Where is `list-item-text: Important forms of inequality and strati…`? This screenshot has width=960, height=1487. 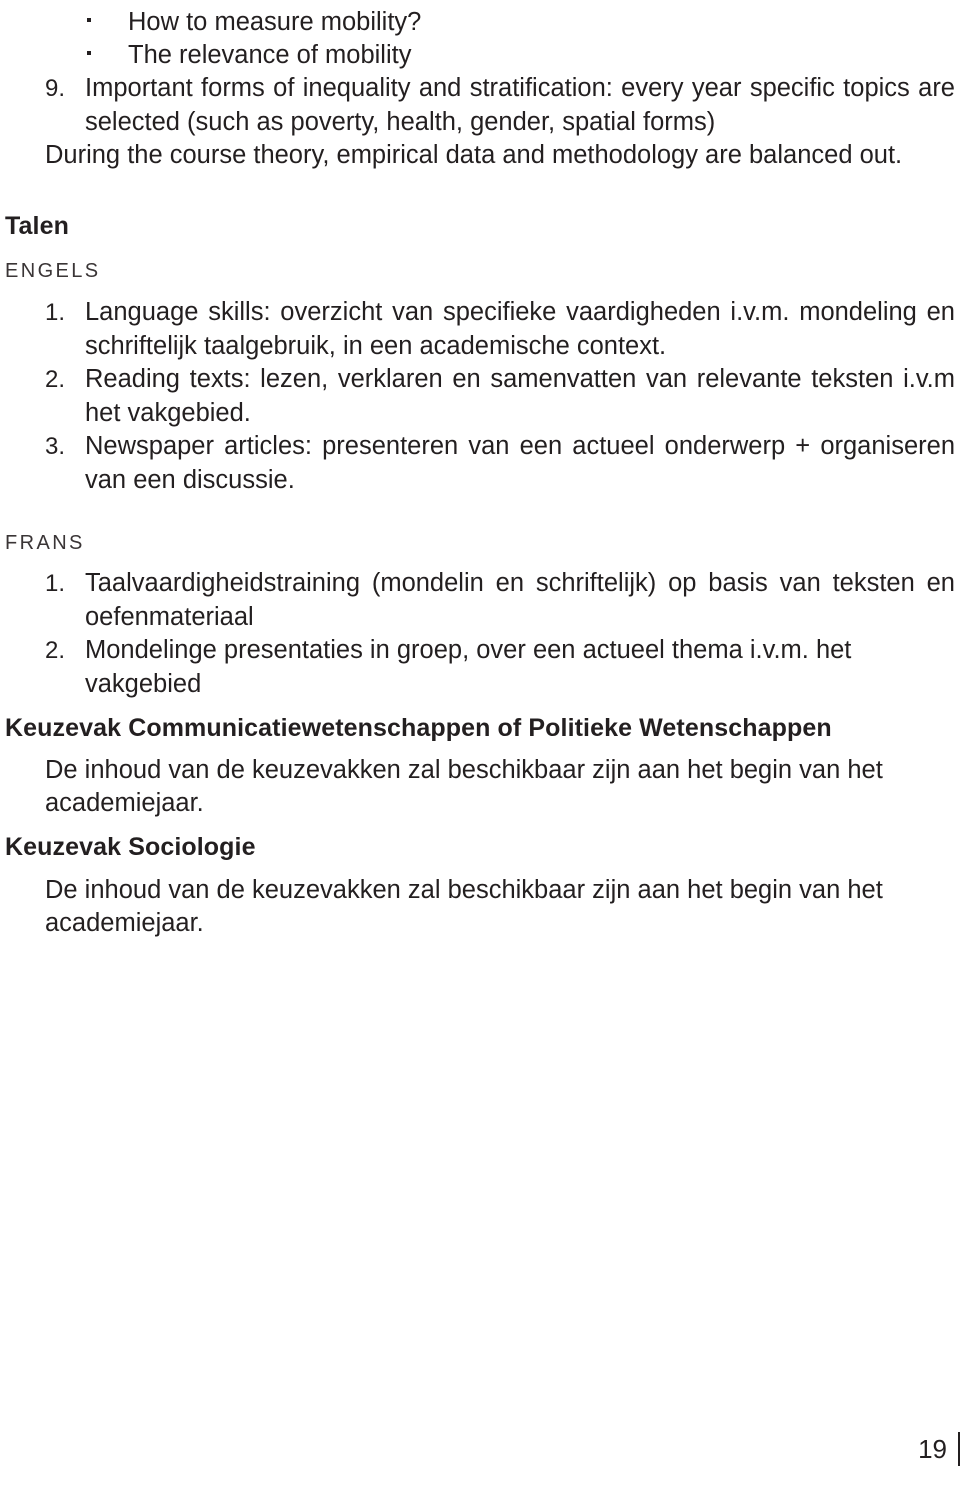
list-item-text: Important forms of inequality and strati… is located at coordinates (520, 105).